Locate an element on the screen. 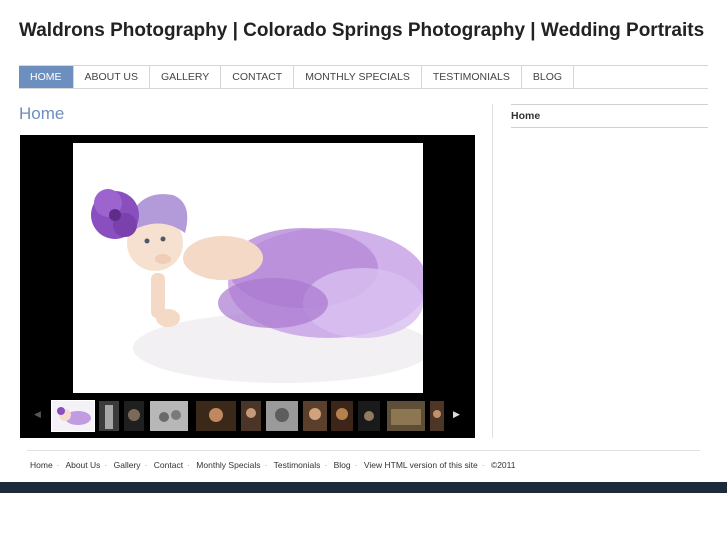 This screenshot has height=545, width=727. nav-item-blog: Blog is located at coordinates (548, 77).